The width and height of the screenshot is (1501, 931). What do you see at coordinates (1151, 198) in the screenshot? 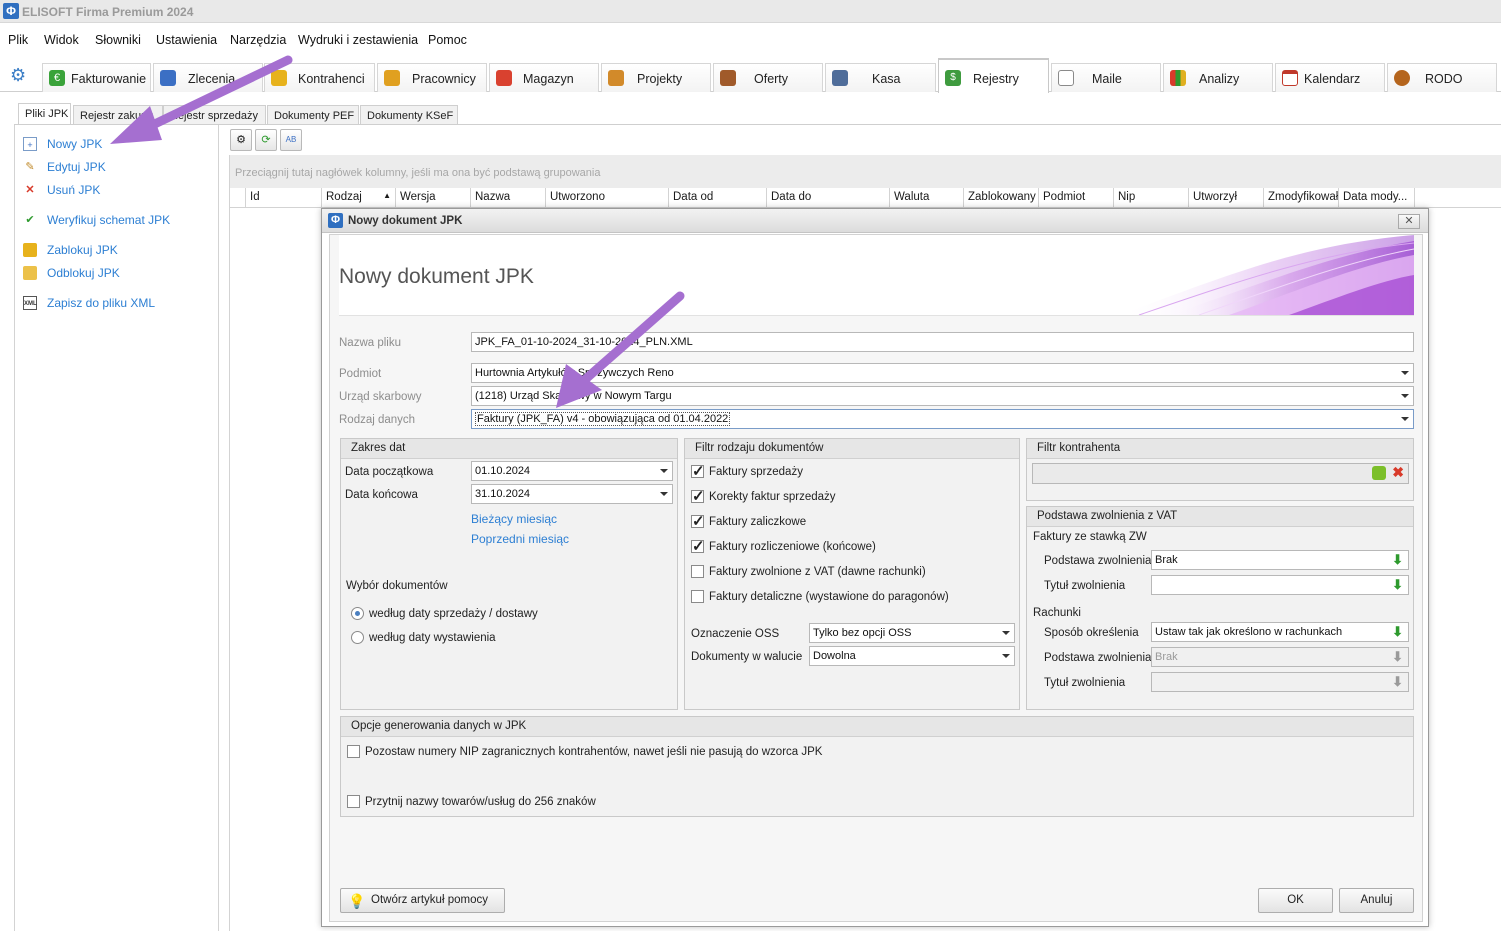
I see `column-header-nip: Nip` at bounding box center [1151, 198].